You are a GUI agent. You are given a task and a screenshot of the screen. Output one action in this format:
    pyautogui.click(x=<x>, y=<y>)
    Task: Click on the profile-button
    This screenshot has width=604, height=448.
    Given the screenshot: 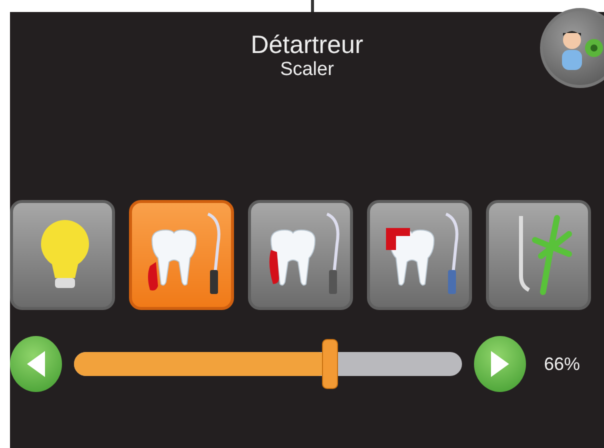 What is the action you would take?
    pyautogui.click(x=572, y=48)
    